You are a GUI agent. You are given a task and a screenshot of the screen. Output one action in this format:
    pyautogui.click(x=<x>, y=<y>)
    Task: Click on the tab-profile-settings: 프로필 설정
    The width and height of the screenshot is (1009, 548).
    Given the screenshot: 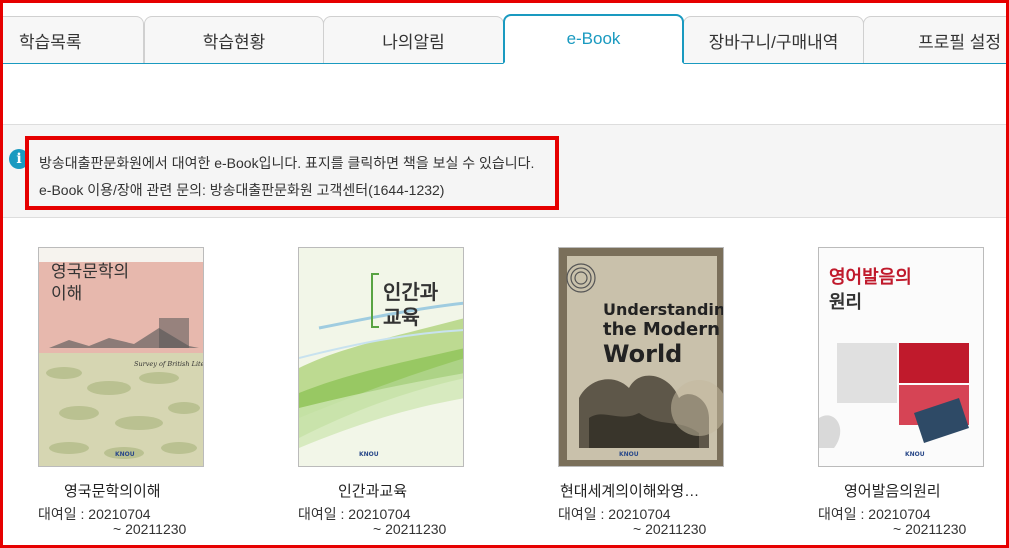 What is the action you would take?
    pyautogui.click(x=936, y=39)
    